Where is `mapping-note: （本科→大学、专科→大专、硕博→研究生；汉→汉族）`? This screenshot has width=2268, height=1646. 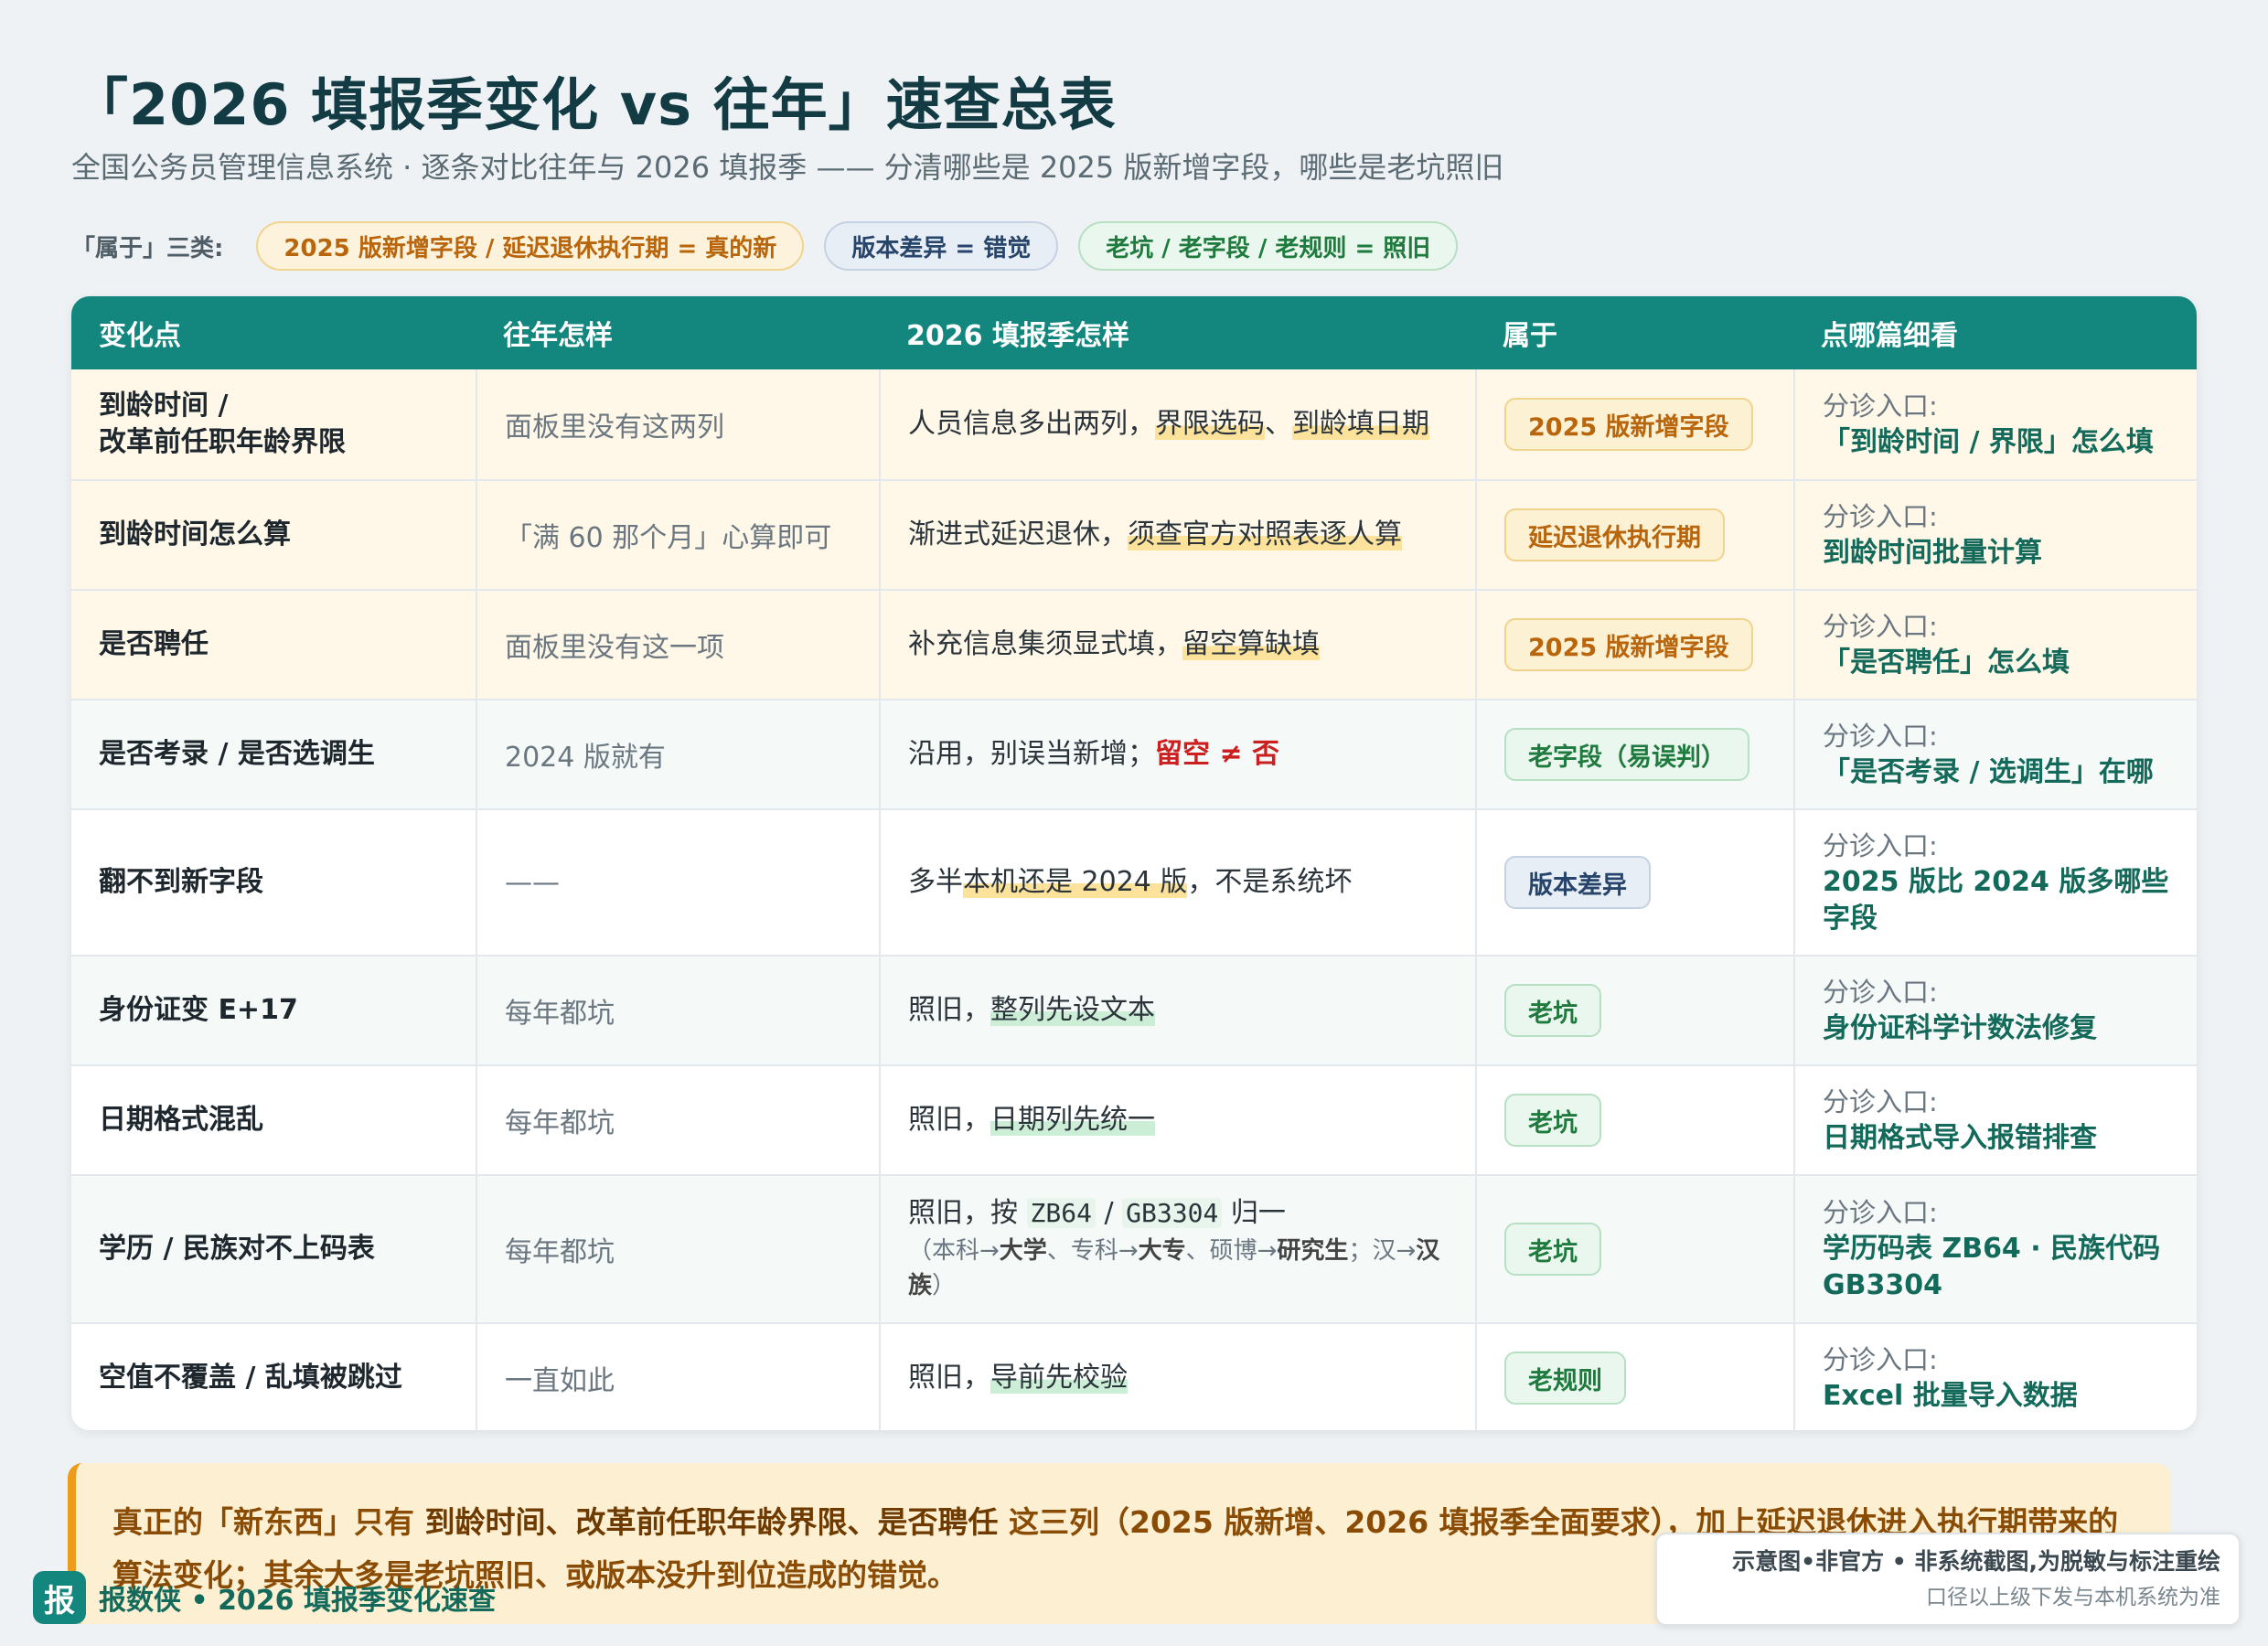
mapping-note: （本科→大学、专科→大专、硕博→研究生；汉→汉族） is located at coordinates (1174, 1268).